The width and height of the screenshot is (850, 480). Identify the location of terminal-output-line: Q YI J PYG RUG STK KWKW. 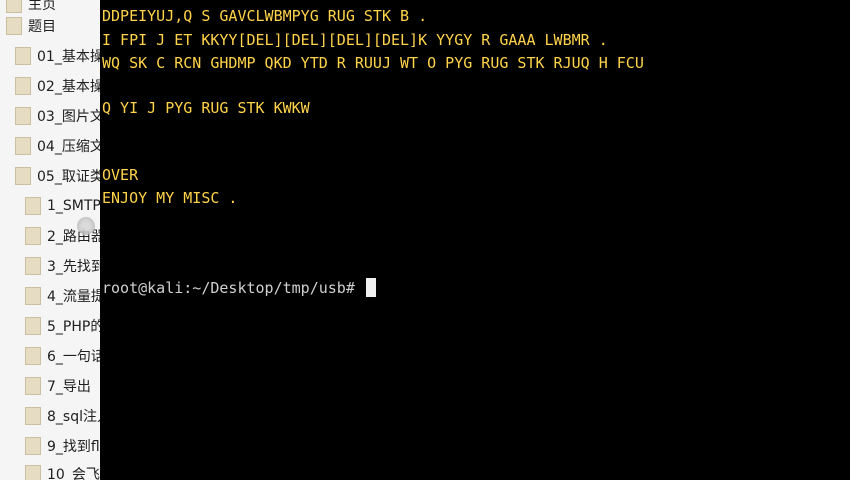
(206, 108).